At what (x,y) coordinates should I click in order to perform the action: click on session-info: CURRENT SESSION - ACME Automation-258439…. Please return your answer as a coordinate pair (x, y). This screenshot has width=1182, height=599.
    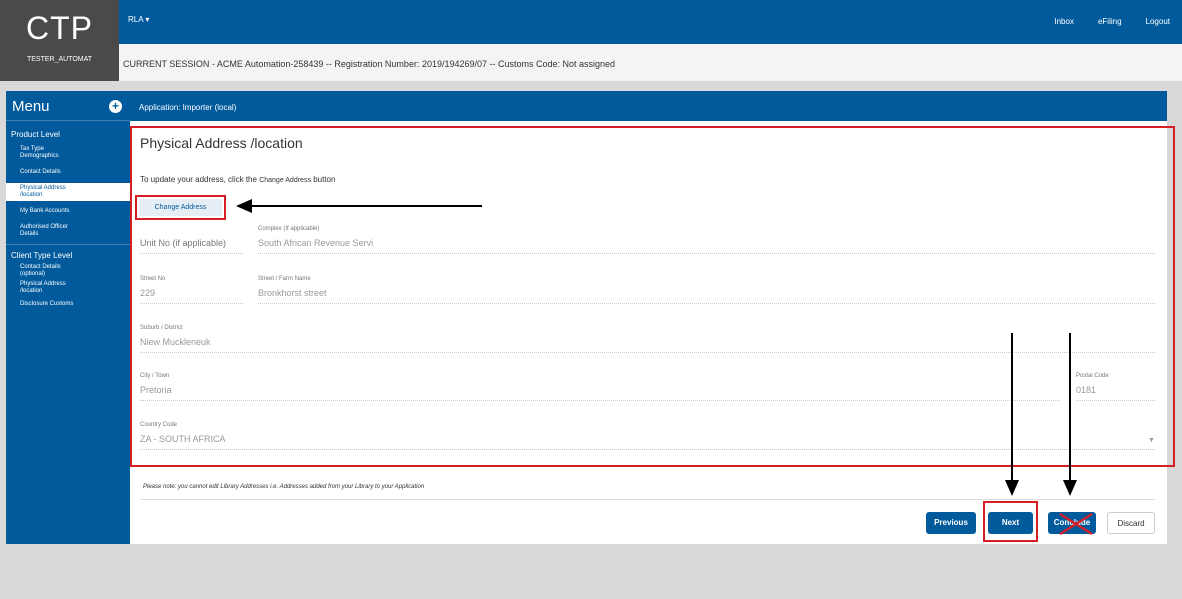
    Looking at the image, I should click on (650, 62).